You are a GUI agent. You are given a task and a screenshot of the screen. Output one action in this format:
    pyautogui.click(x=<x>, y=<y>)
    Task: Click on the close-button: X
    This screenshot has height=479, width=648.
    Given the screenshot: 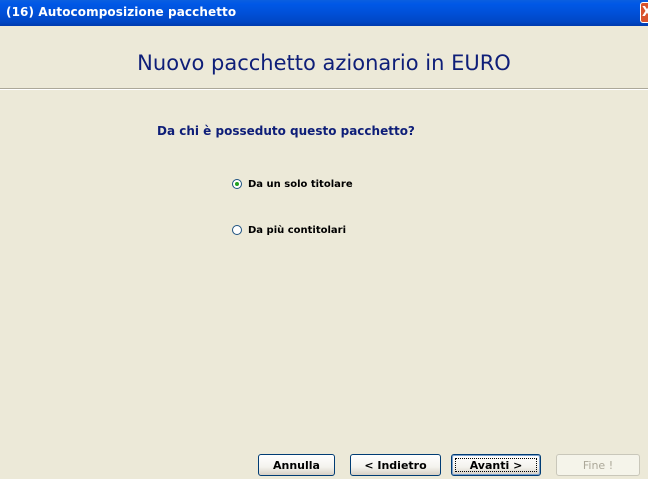 What is the action you would take?
    pyautogui.click(x=644, y=12)
    